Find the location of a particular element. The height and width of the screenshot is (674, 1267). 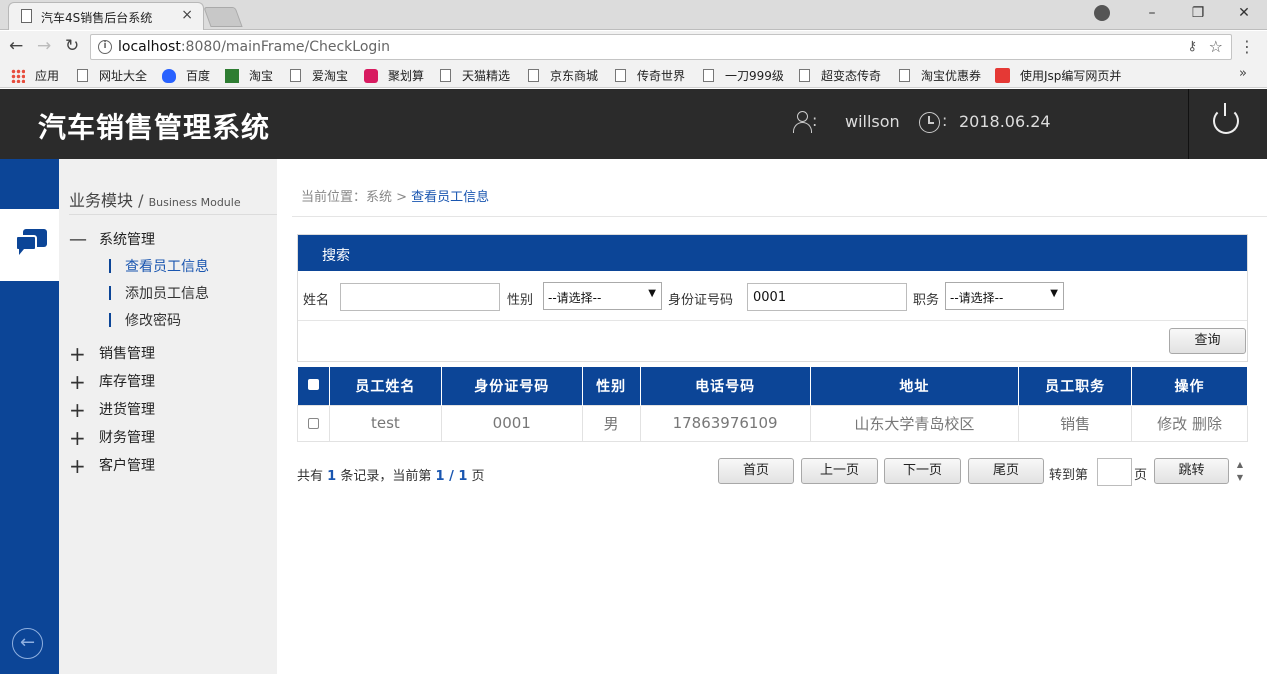

column-header: 电话号码 is located at coordinates (725, 386).